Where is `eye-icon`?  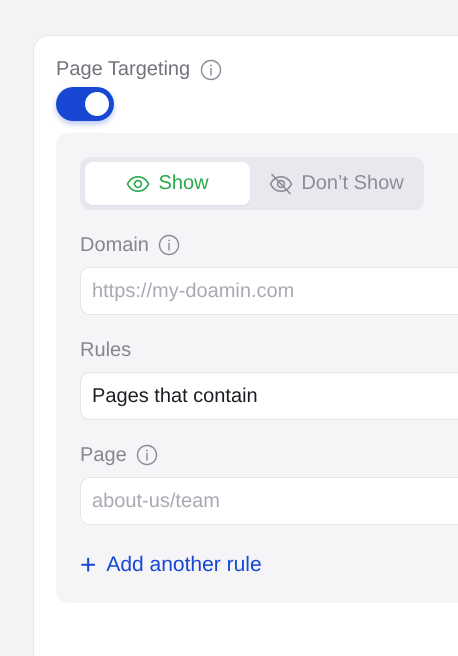 eye-icon is located at coordinates (138, 183).